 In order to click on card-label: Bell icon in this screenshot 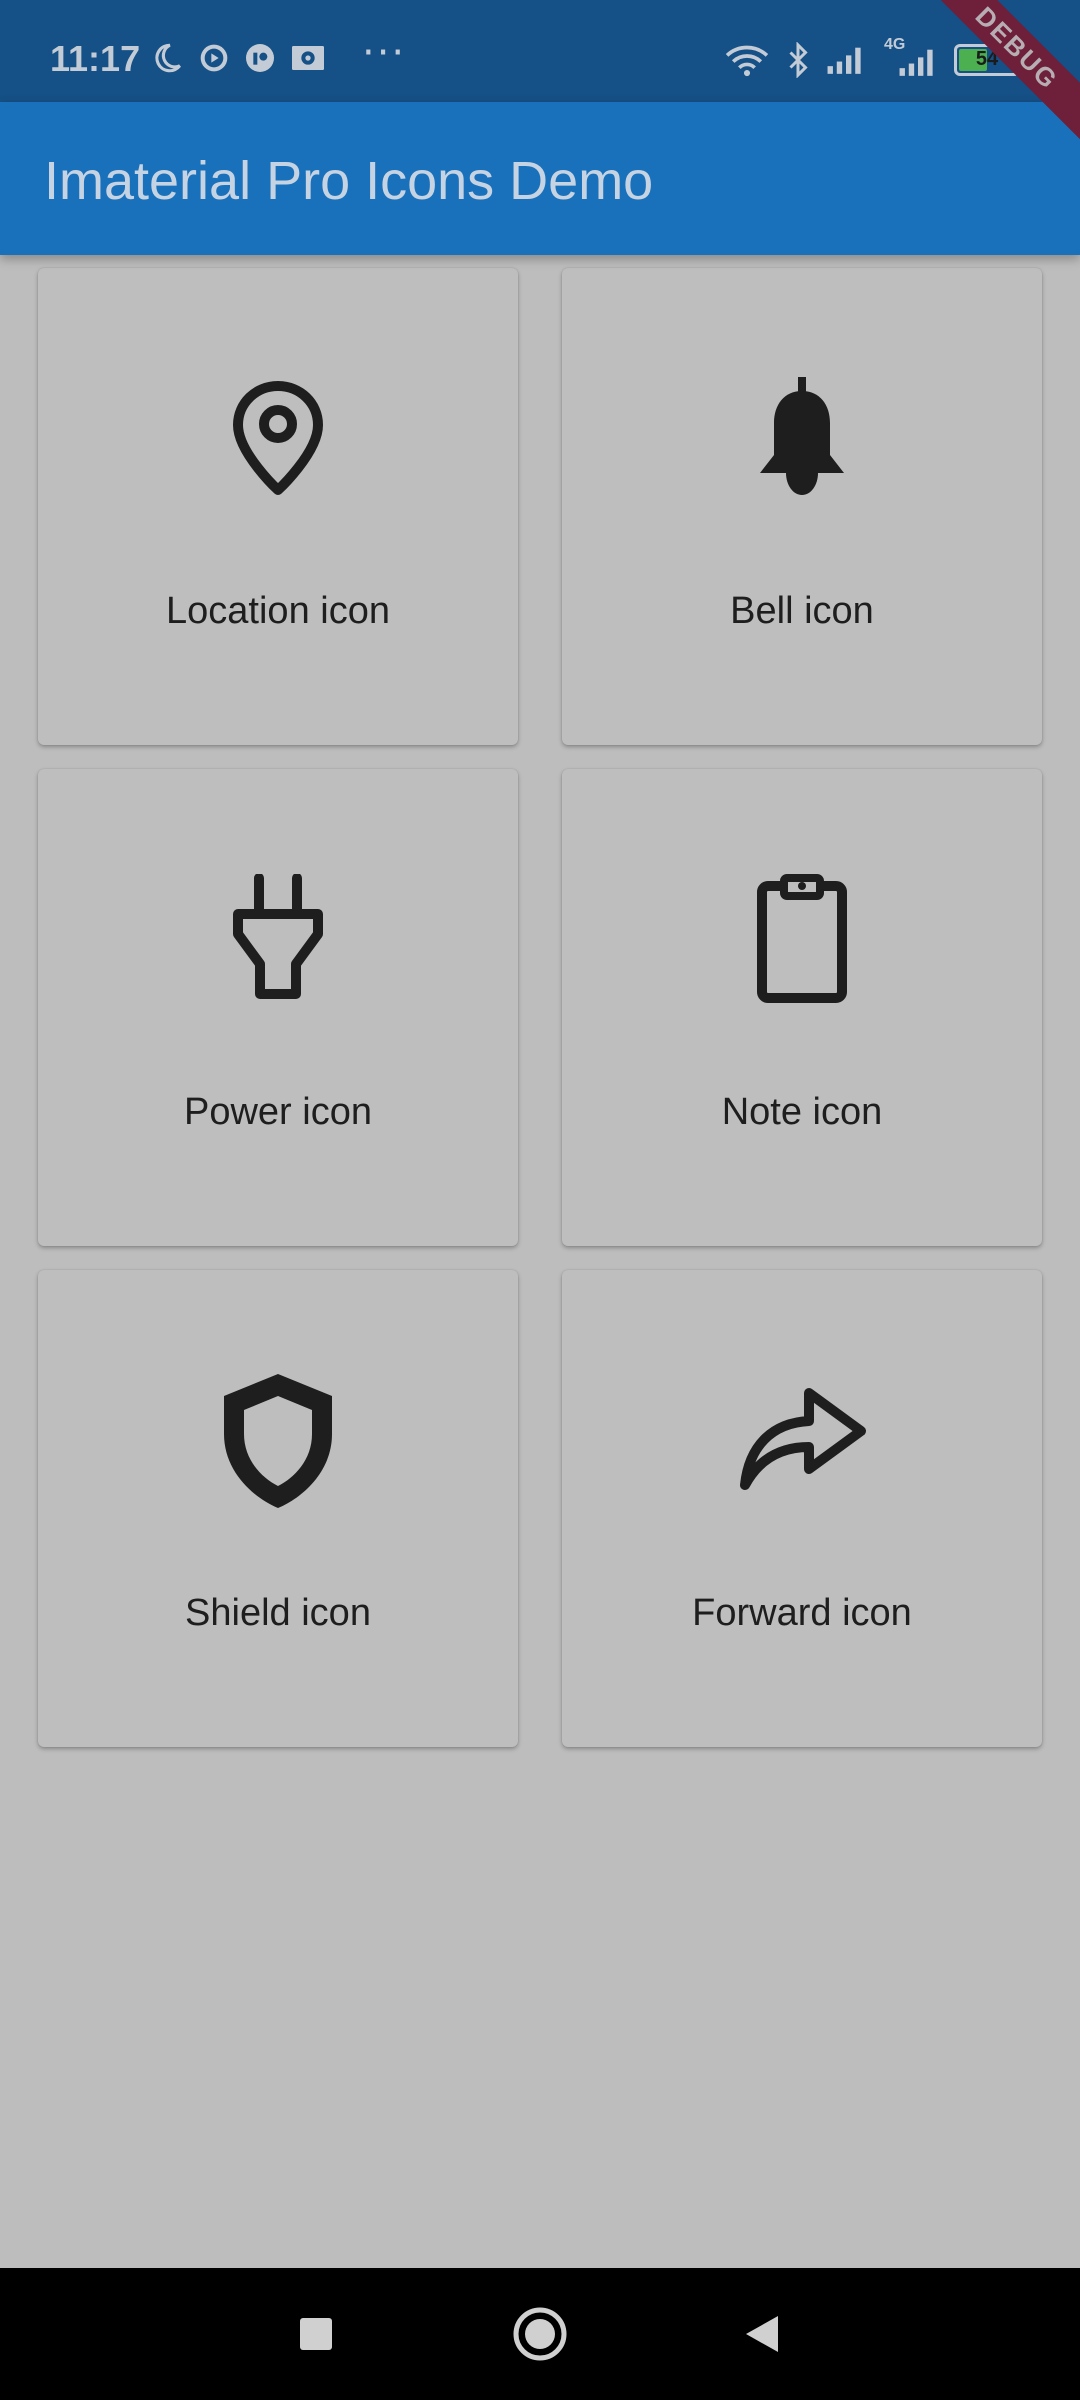, I will do `click(802, 611)`.